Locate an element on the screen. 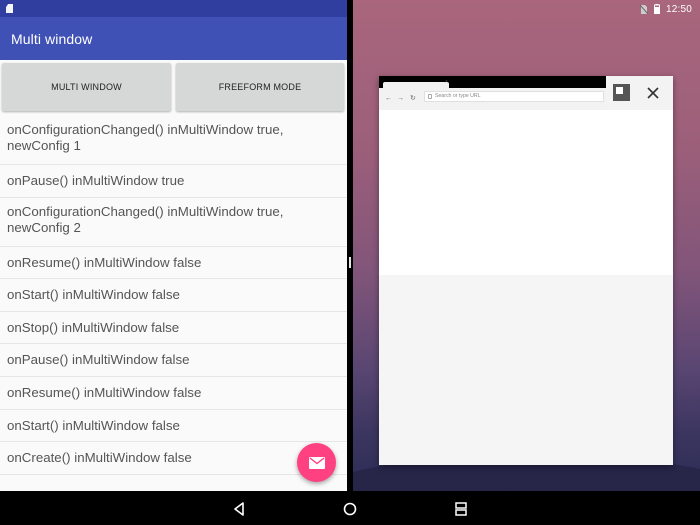 The width and height of the screenshot is (700, 525). overview-icon is located at coordinates (461, 509).